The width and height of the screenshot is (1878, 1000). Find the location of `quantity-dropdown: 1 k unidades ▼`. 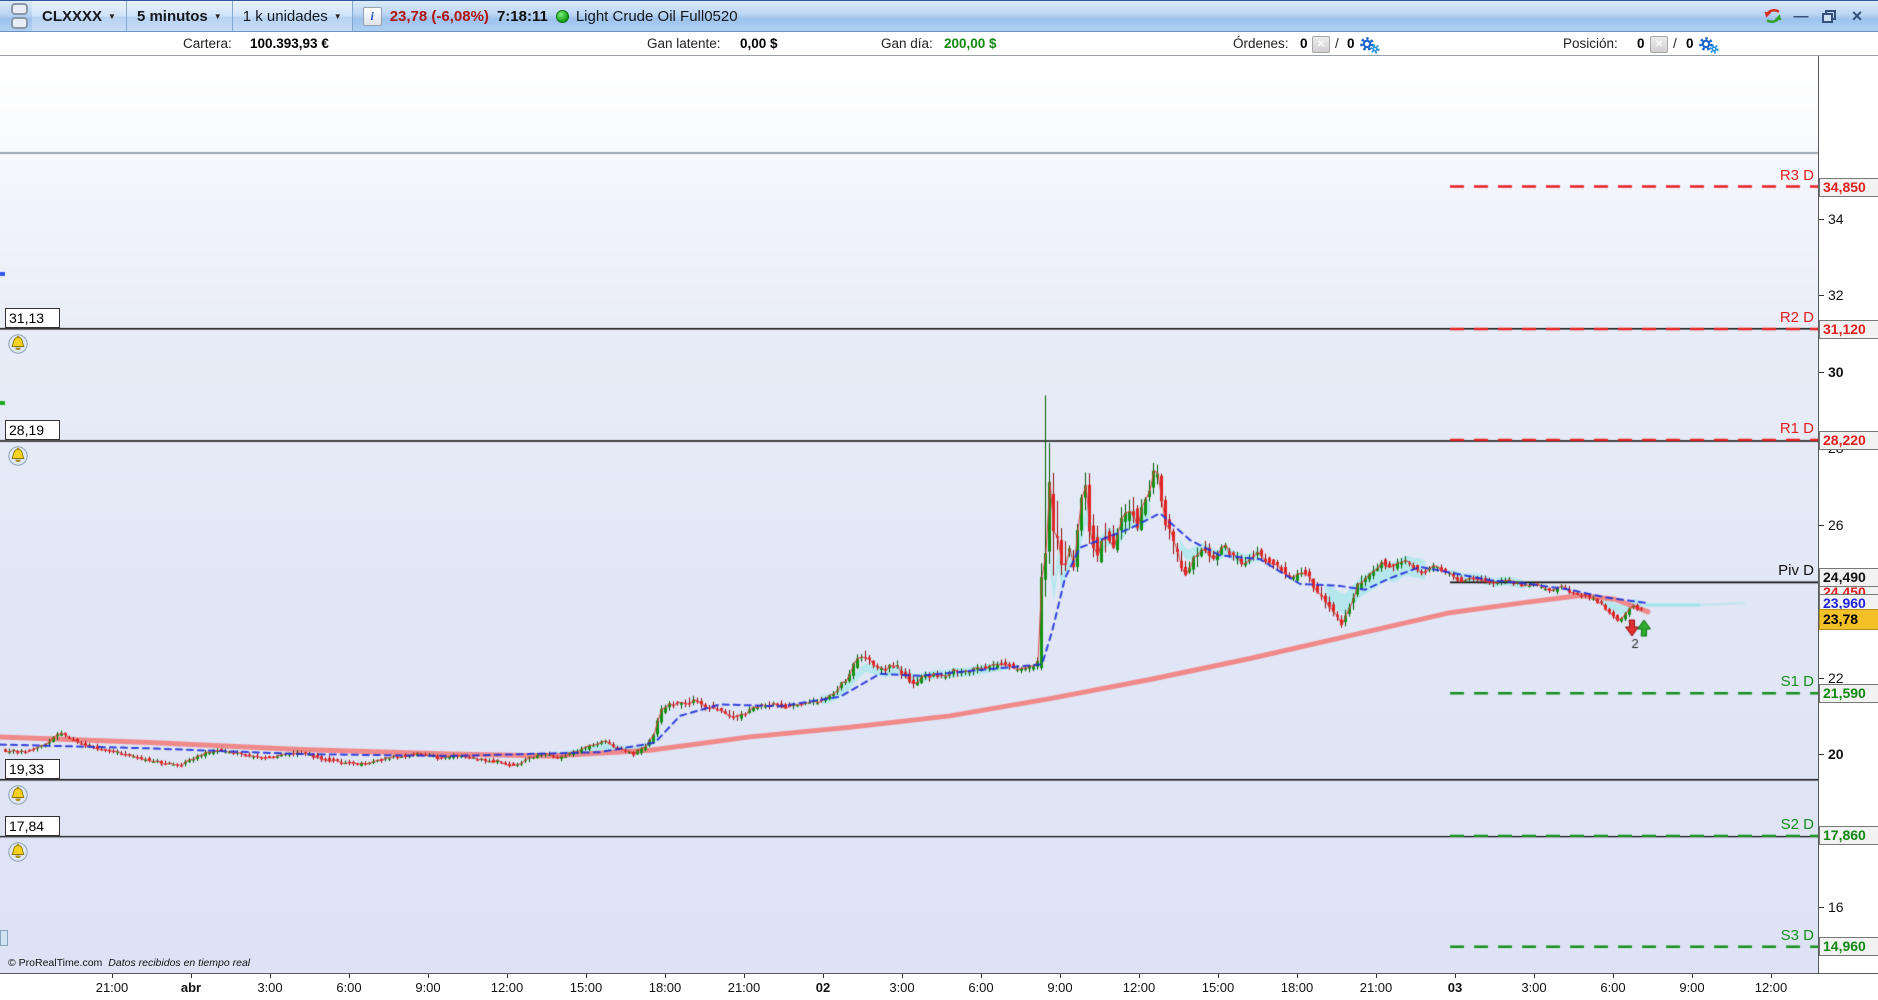

quantity-dropdown: 1 k unidades ▼ is located at coordinates (292, 16).